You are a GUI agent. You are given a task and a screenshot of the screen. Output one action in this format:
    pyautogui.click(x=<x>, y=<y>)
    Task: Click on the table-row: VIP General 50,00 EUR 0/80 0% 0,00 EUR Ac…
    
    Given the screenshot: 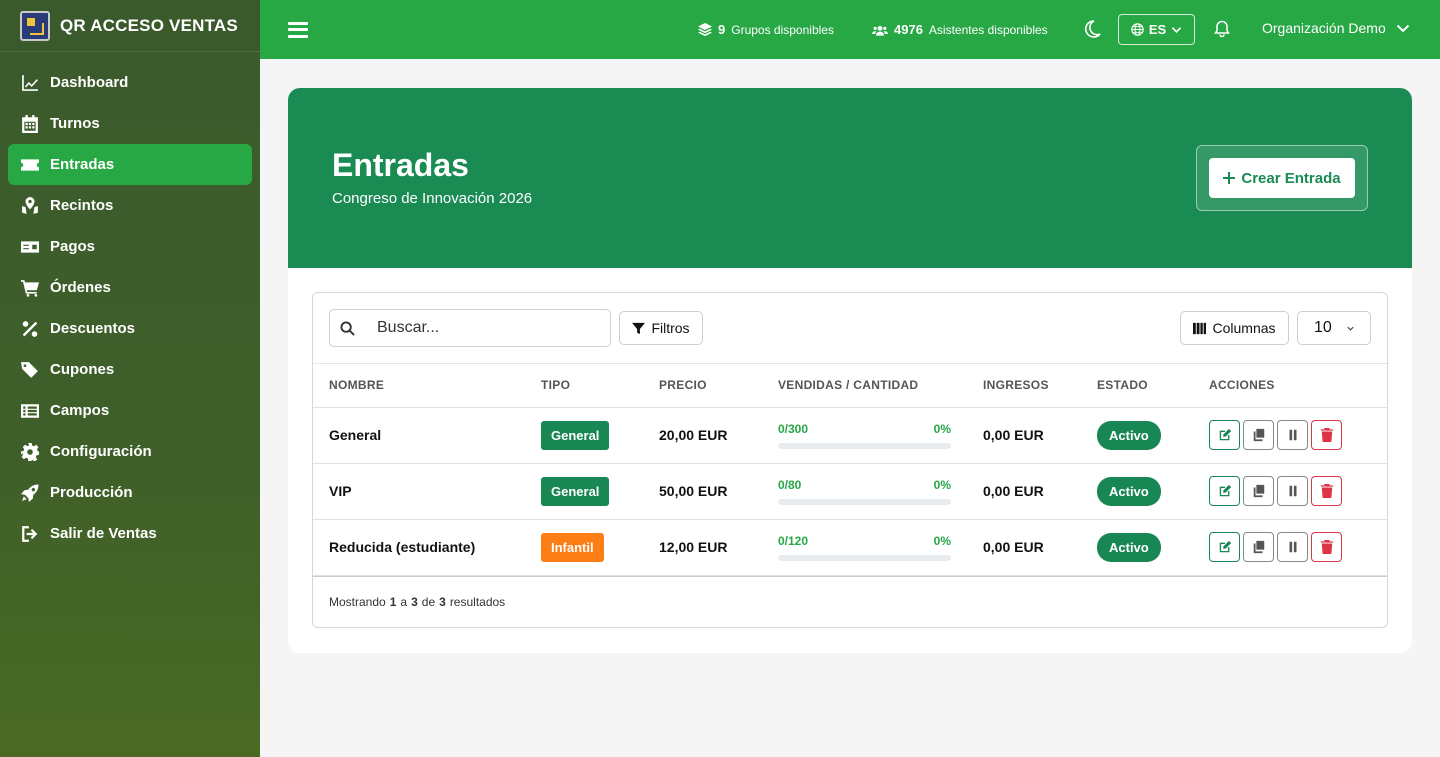 What is the action you would take?
    pyautogui.click(x=850, y=491)
    